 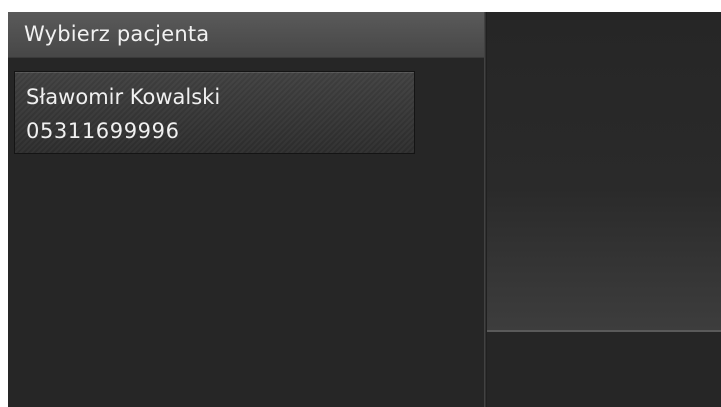 What do you see at coordinates (604, 369) in the screenshot?
I see `side-panel-lower-area` at bounding box center [604, 369].